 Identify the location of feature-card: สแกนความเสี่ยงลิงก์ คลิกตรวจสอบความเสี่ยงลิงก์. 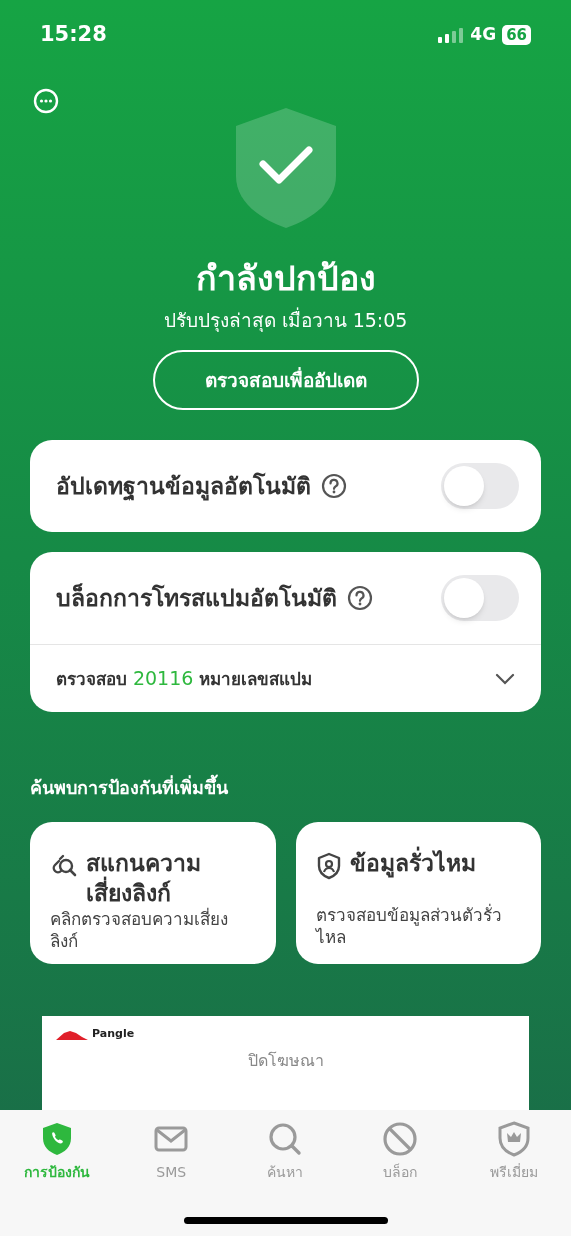
(153, 893).